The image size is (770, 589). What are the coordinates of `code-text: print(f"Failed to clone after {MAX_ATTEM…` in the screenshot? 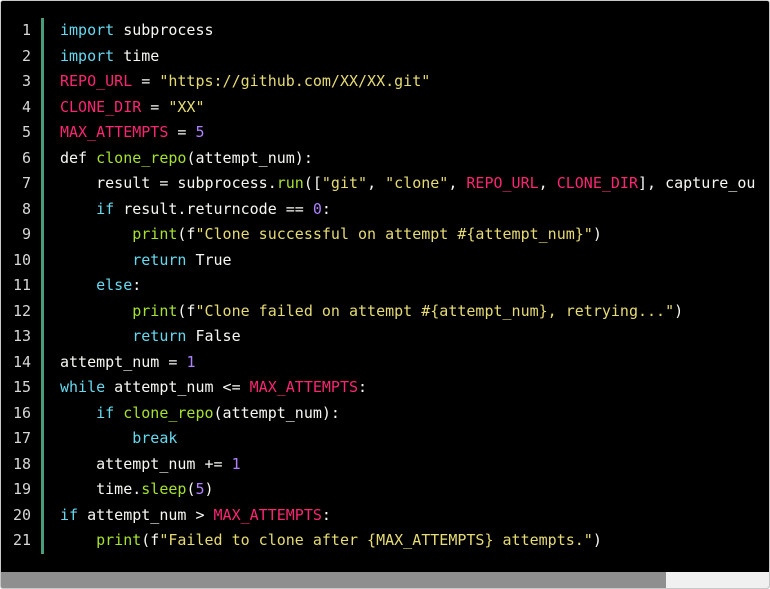 It's located at (331, 541).